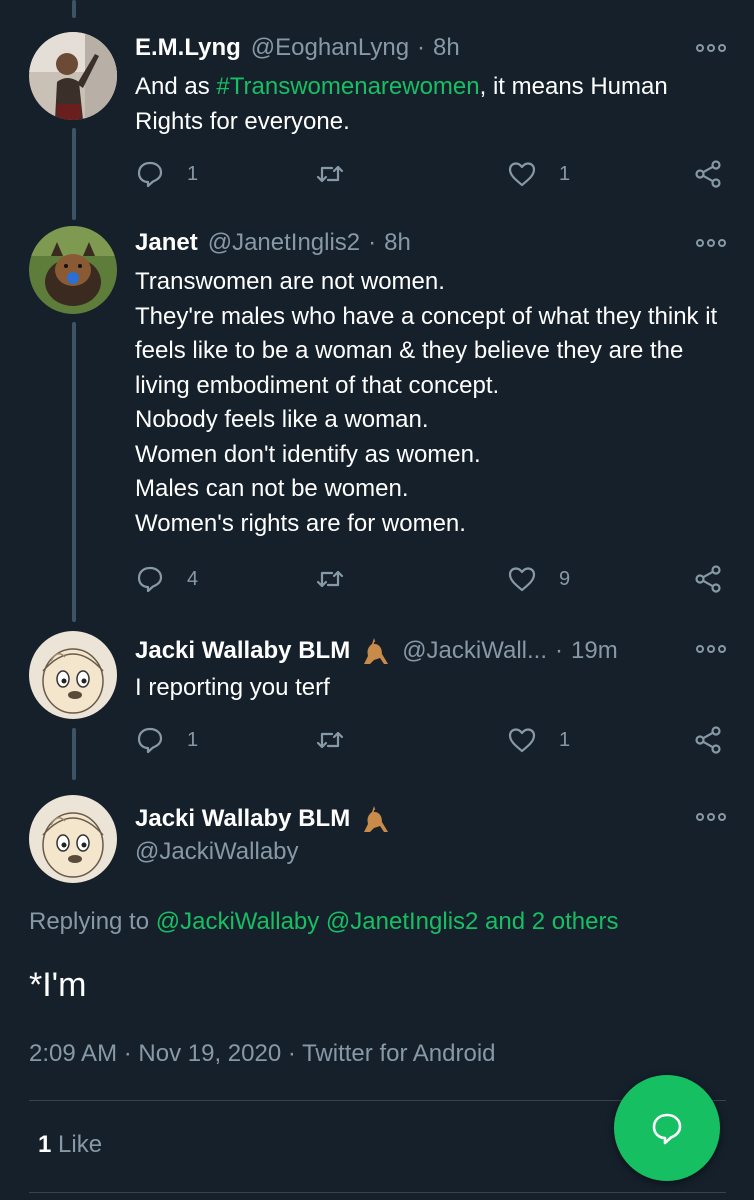  Describe the element at coordinates (73, 1053) in the screenshot. I see `tweet-time: 2:09 AM` at that location.